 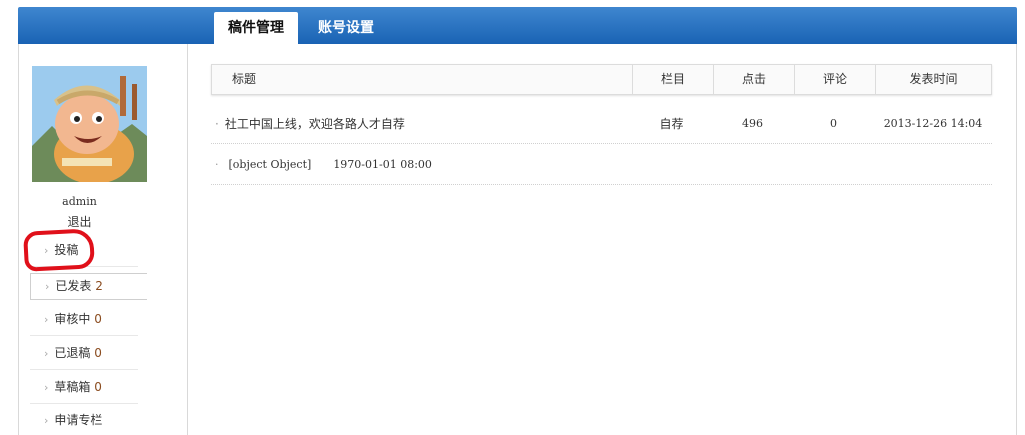 I want to click on row-clicks: 496, so click(x=752, y=123).